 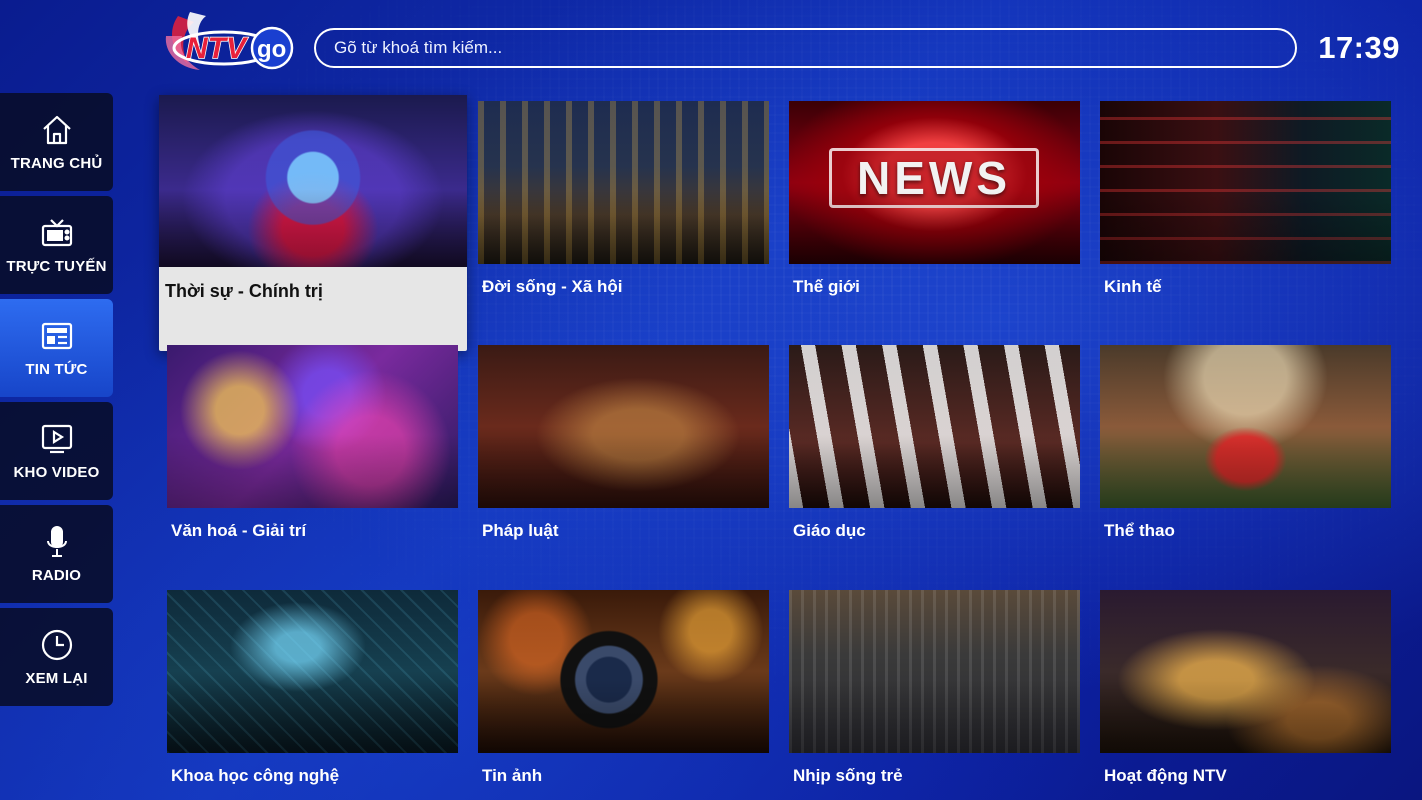 I want to click on category-tile-technology: Khoa học công nghệ, so click(x=312, y=688).